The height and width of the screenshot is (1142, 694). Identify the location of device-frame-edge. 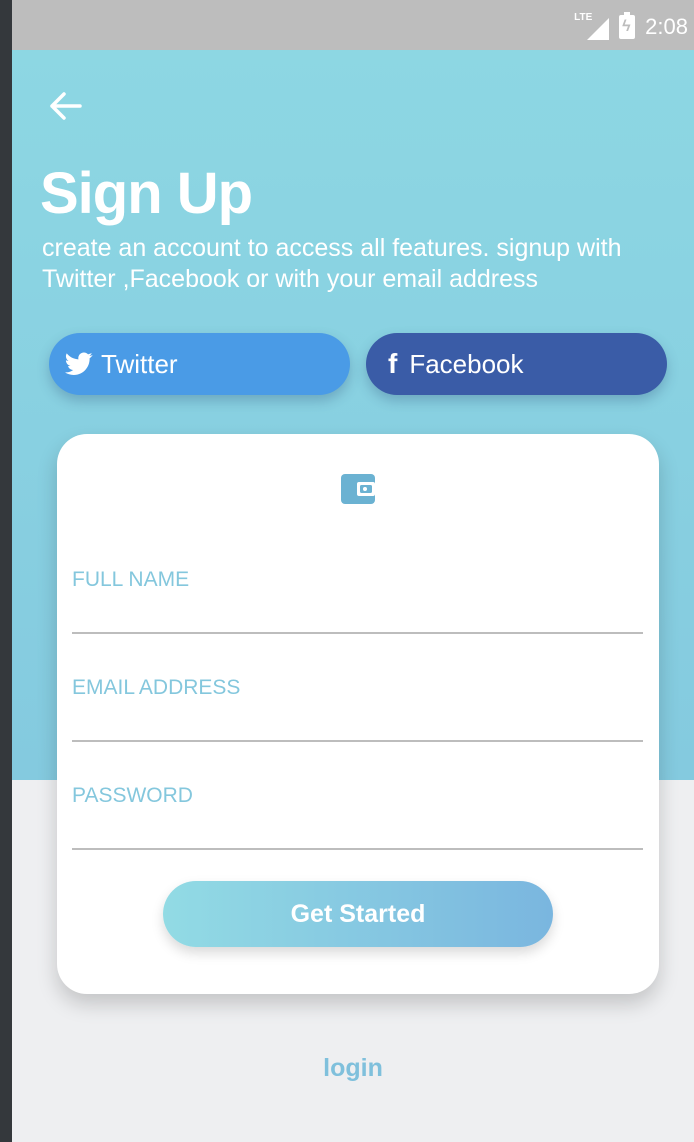
(6, 571).